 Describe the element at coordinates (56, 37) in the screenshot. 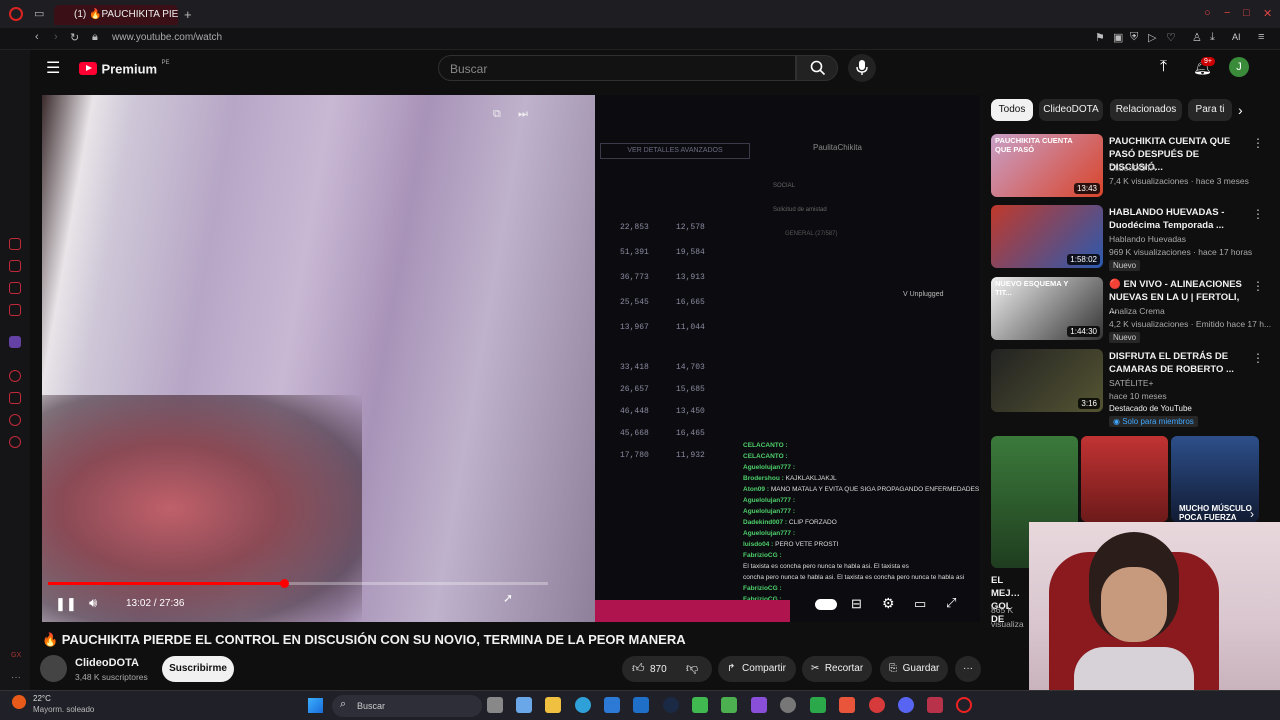

I see `forward-icon: ›` at that location.